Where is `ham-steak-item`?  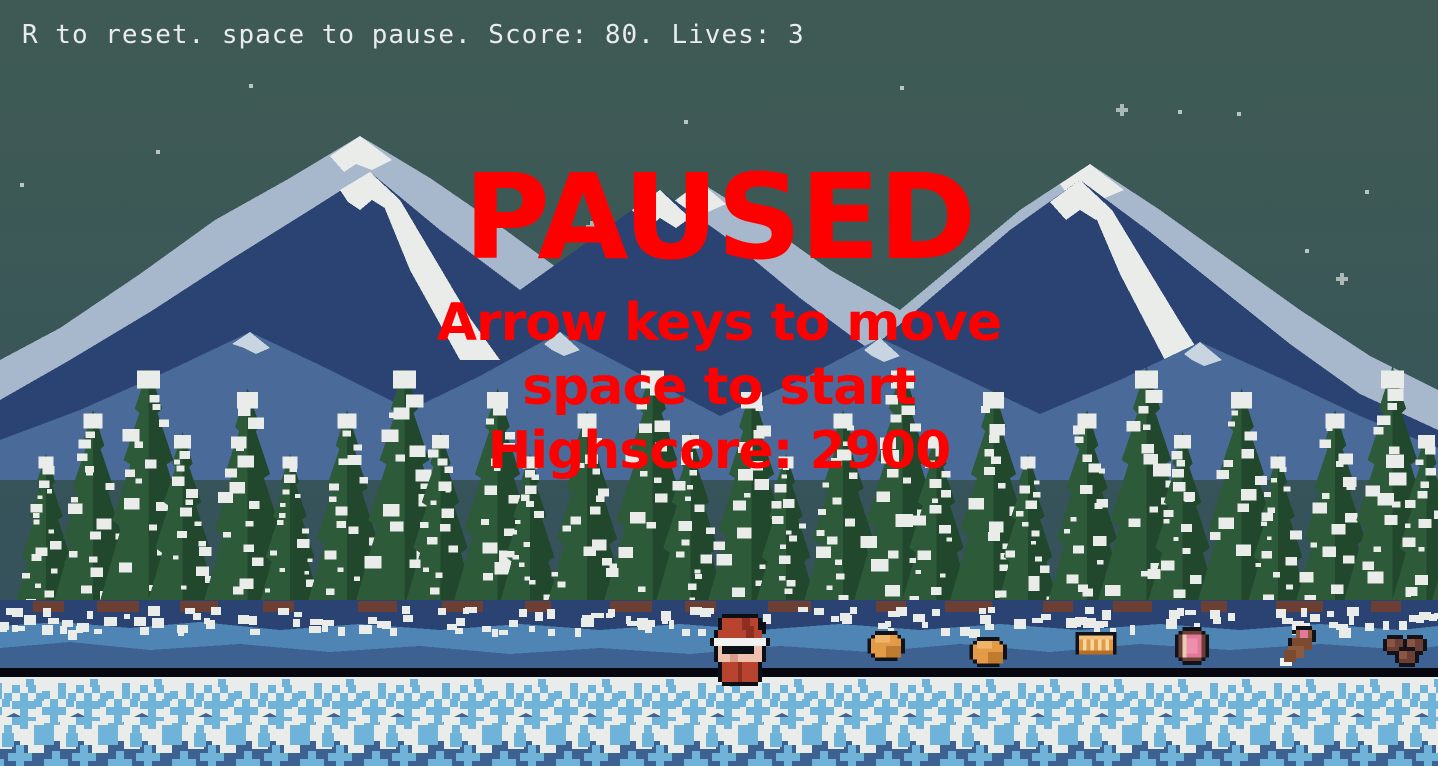 ham-steak-item is located at coordinates (1192, 646).